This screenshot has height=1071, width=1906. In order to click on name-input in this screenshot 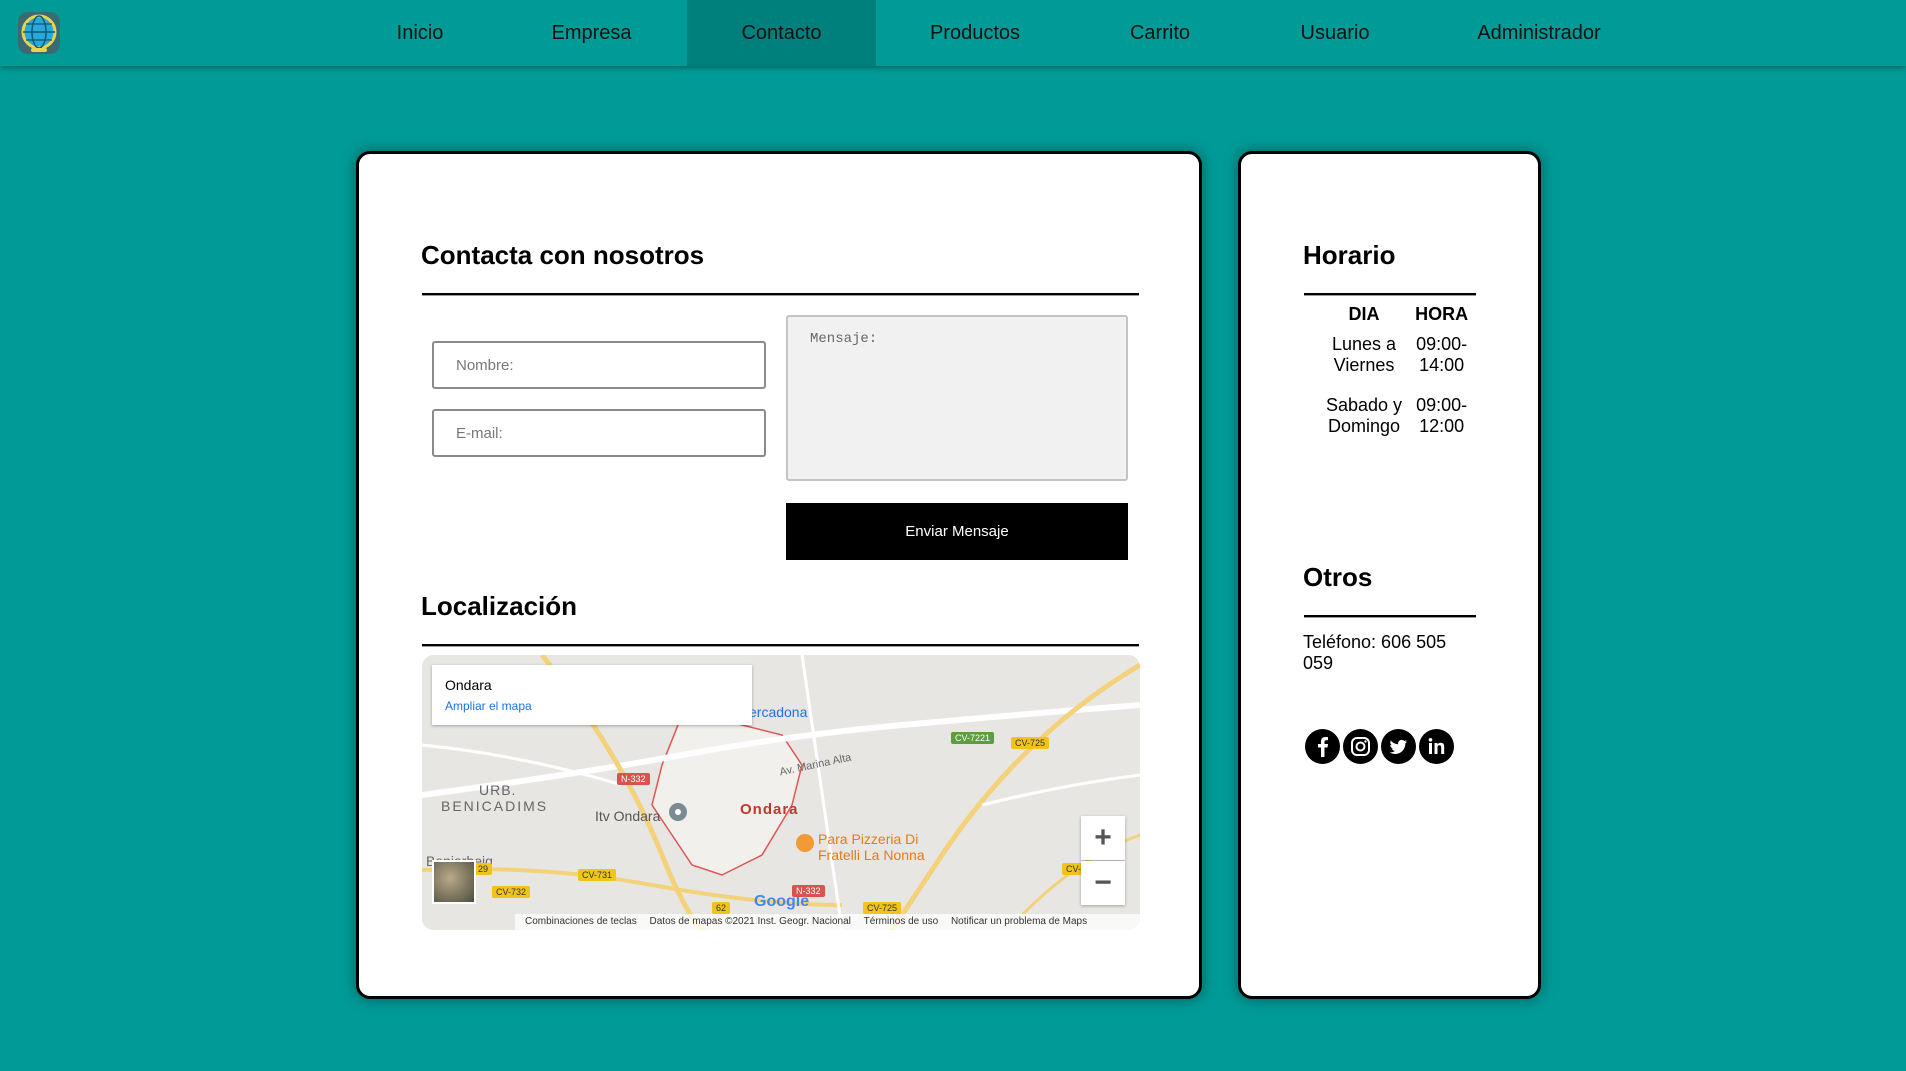, I will do `click(599, 365)`.